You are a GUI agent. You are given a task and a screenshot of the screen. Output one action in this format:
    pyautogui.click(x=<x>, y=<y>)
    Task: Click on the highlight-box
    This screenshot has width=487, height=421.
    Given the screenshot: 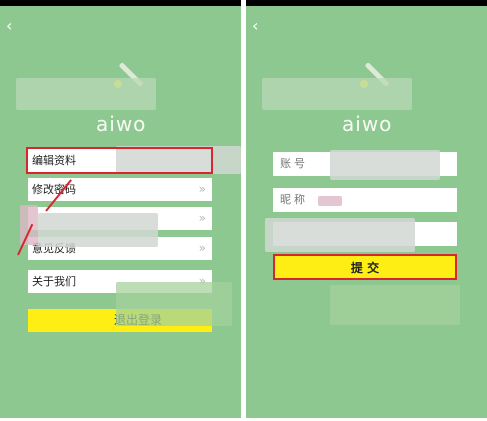 What is the action you would take?
    pyautogui.click(x=119, y=160)
    